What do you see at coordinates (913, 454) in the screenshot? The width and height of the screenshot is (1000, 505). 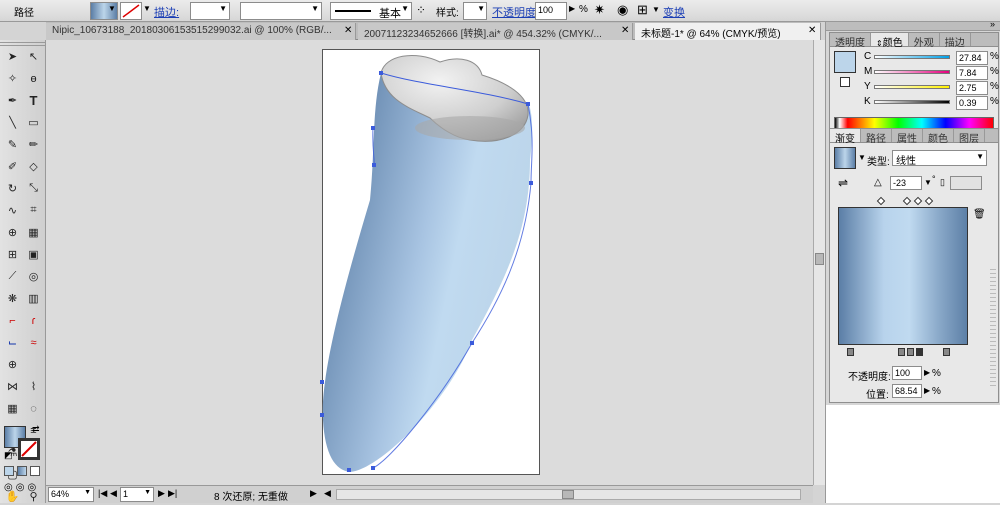 I see `dock-empty-area` at bounding box center [913, 454].